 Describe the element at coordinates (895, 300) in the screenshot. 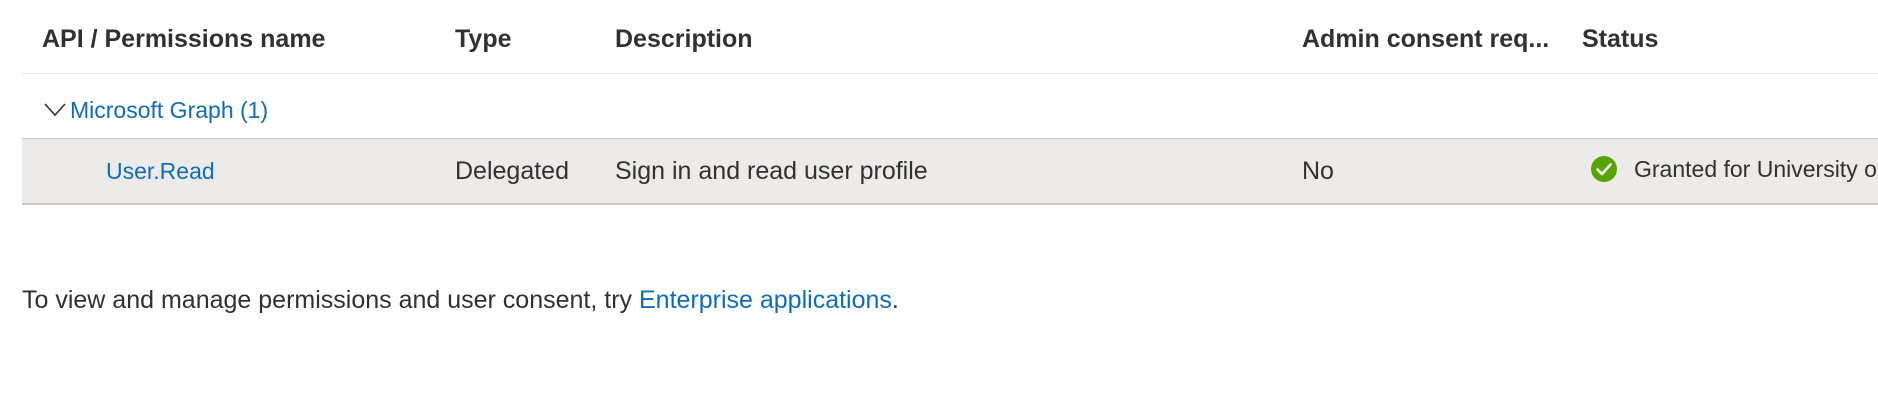

I see `footer-period: .` at that location.